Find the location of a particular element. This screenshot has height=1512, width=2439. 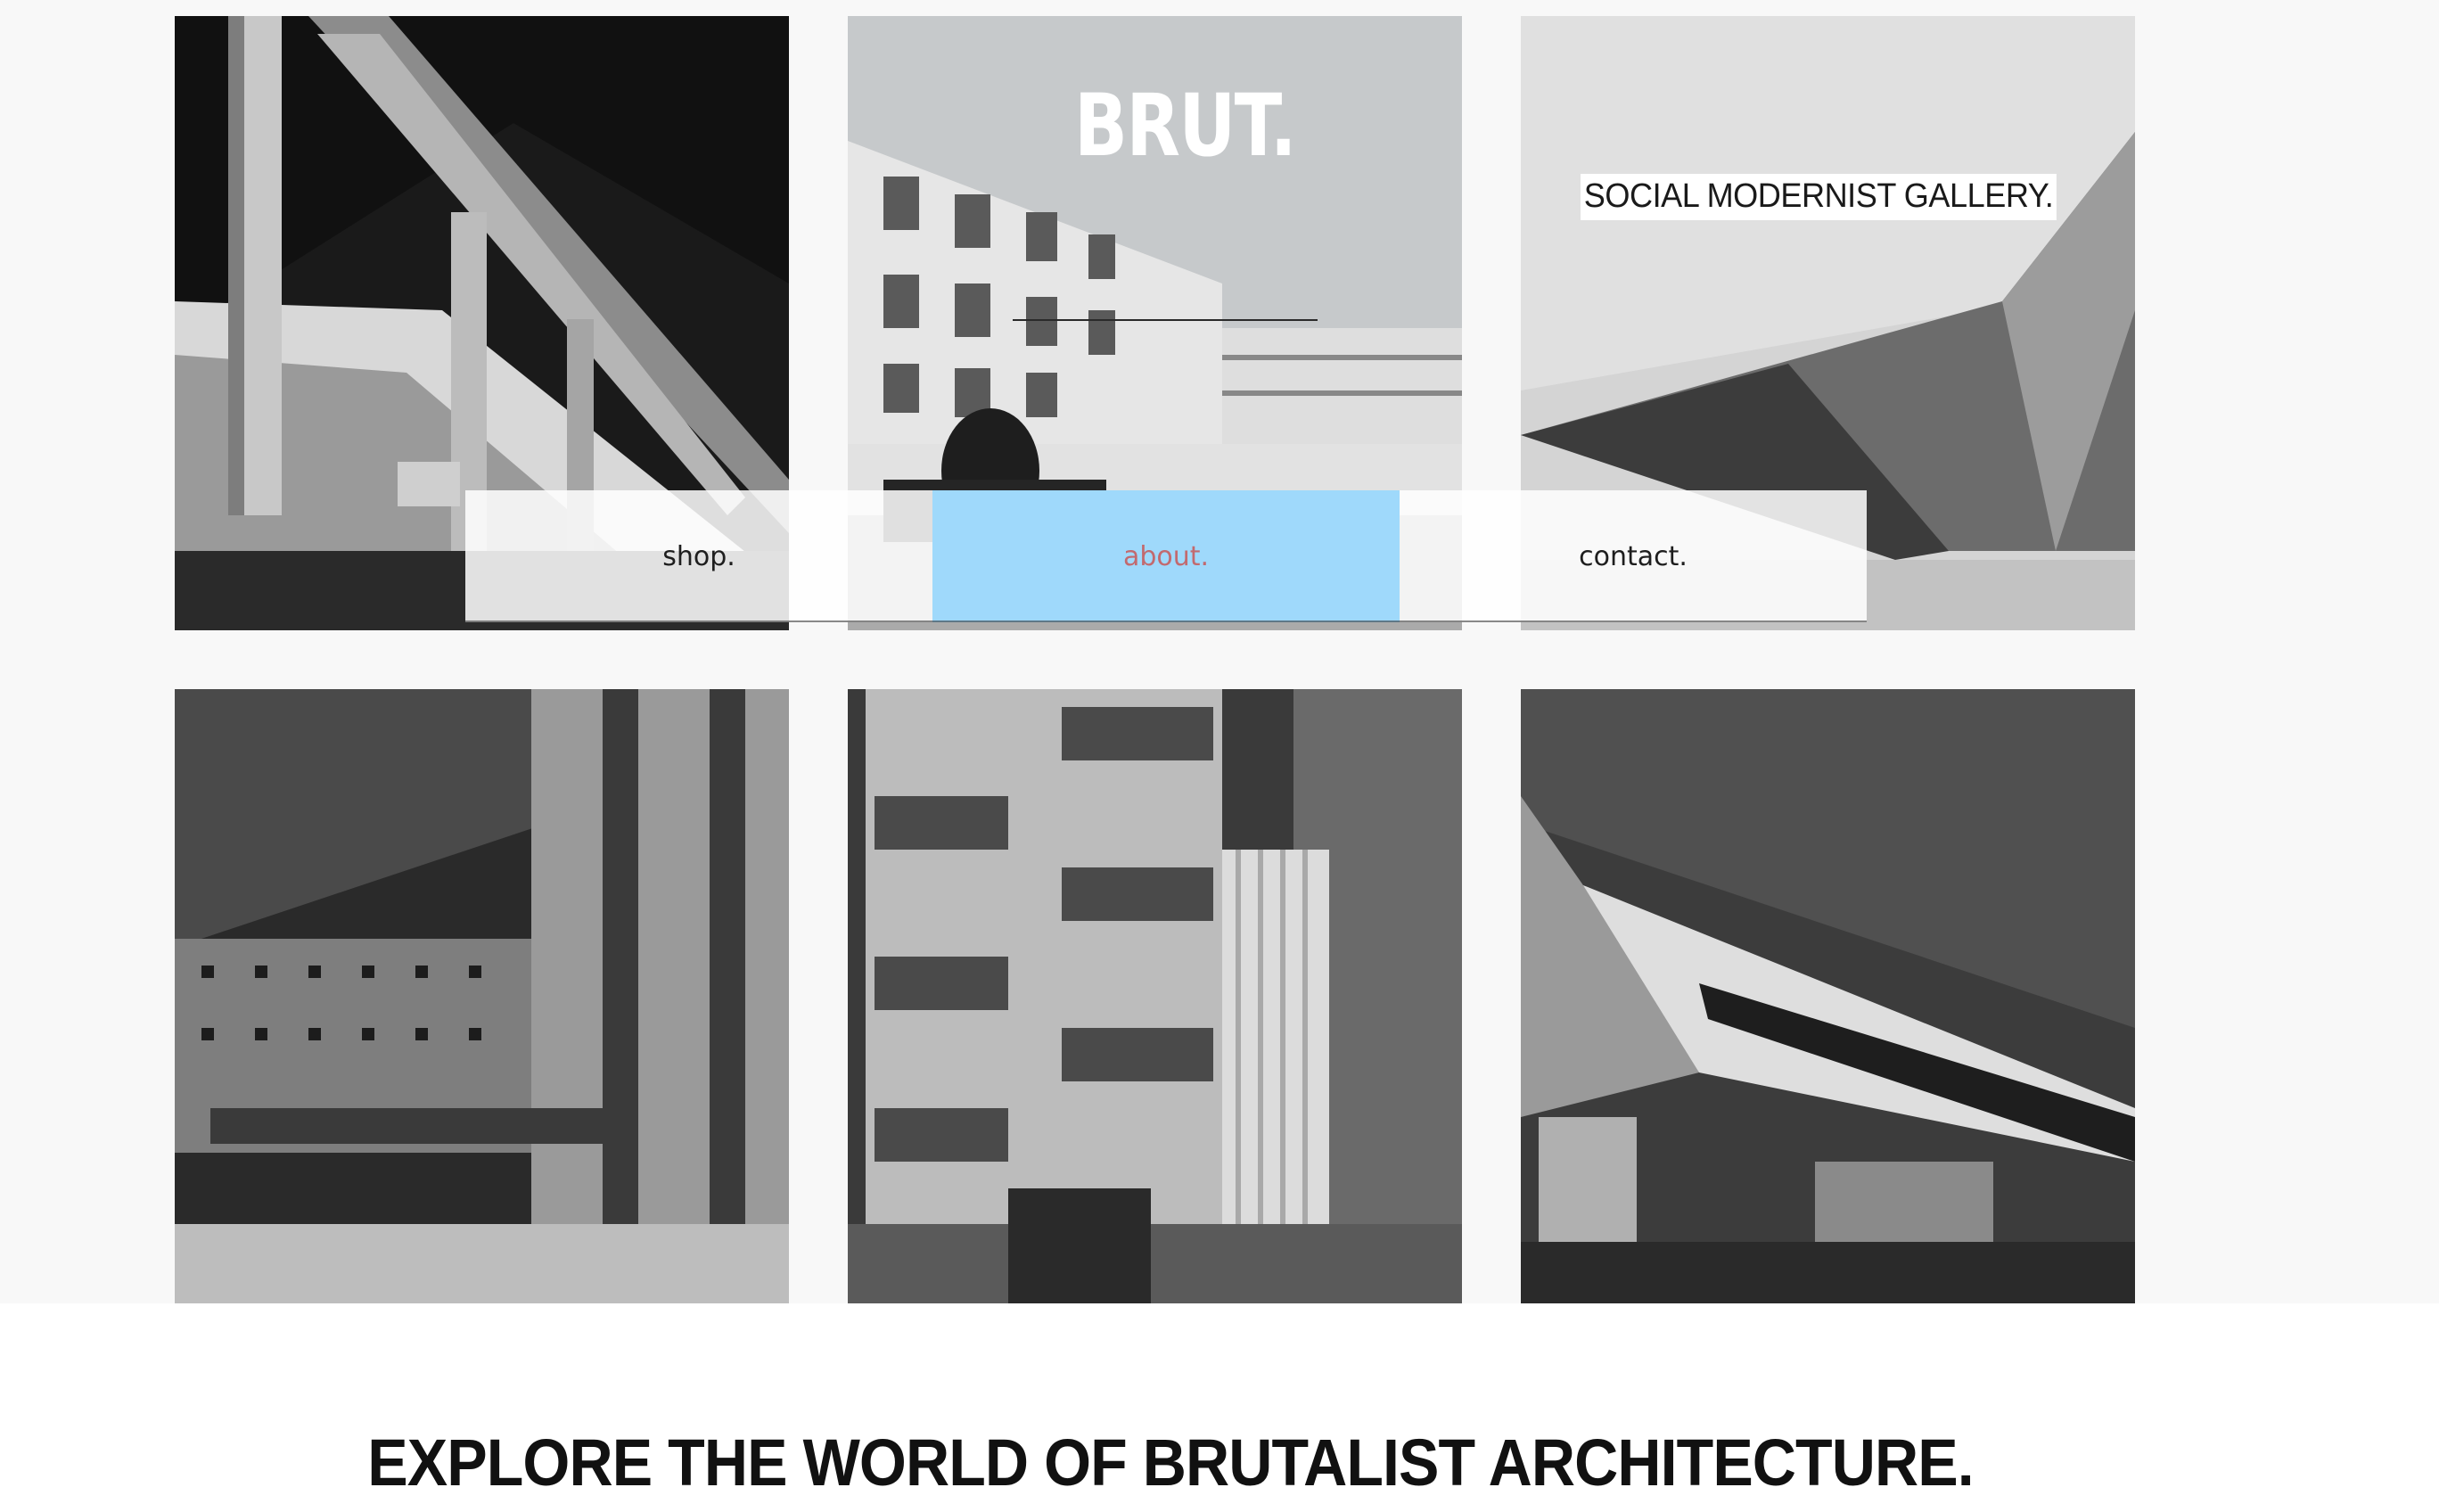

main-nav: shop. about. contact. is located at coordinates (1166, 556).